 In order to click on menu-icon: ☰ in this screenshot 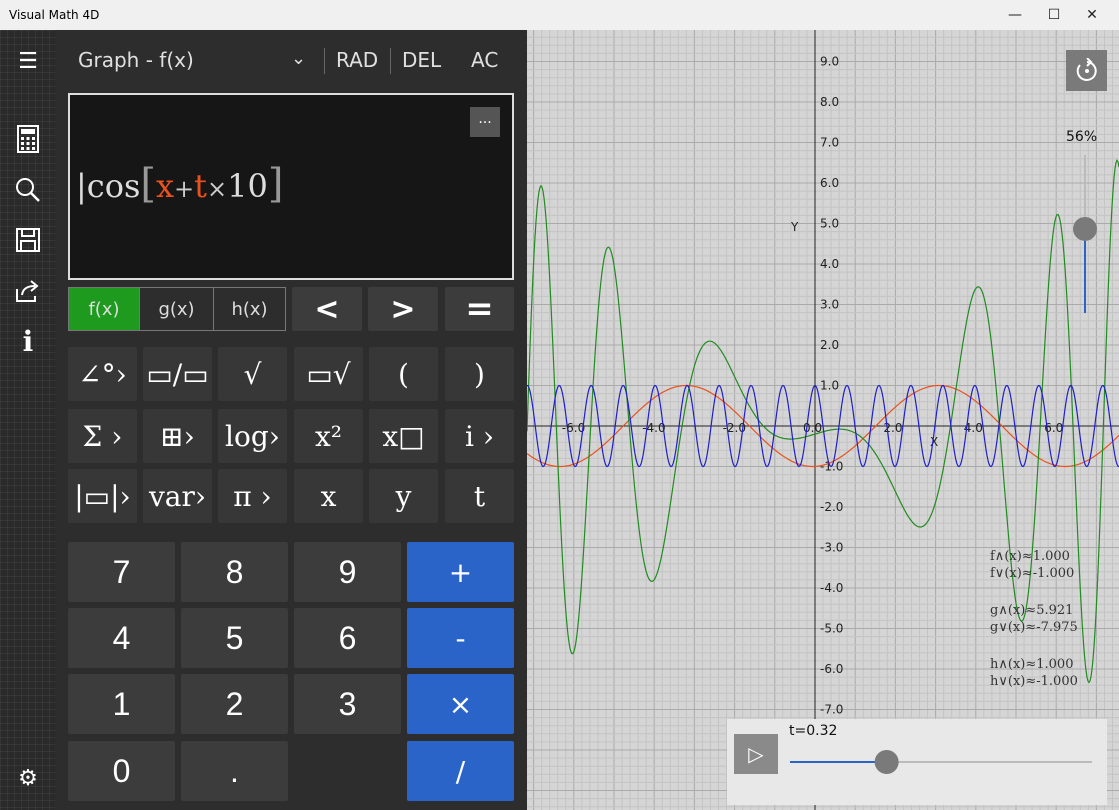, I will do `click(28, 61)`.